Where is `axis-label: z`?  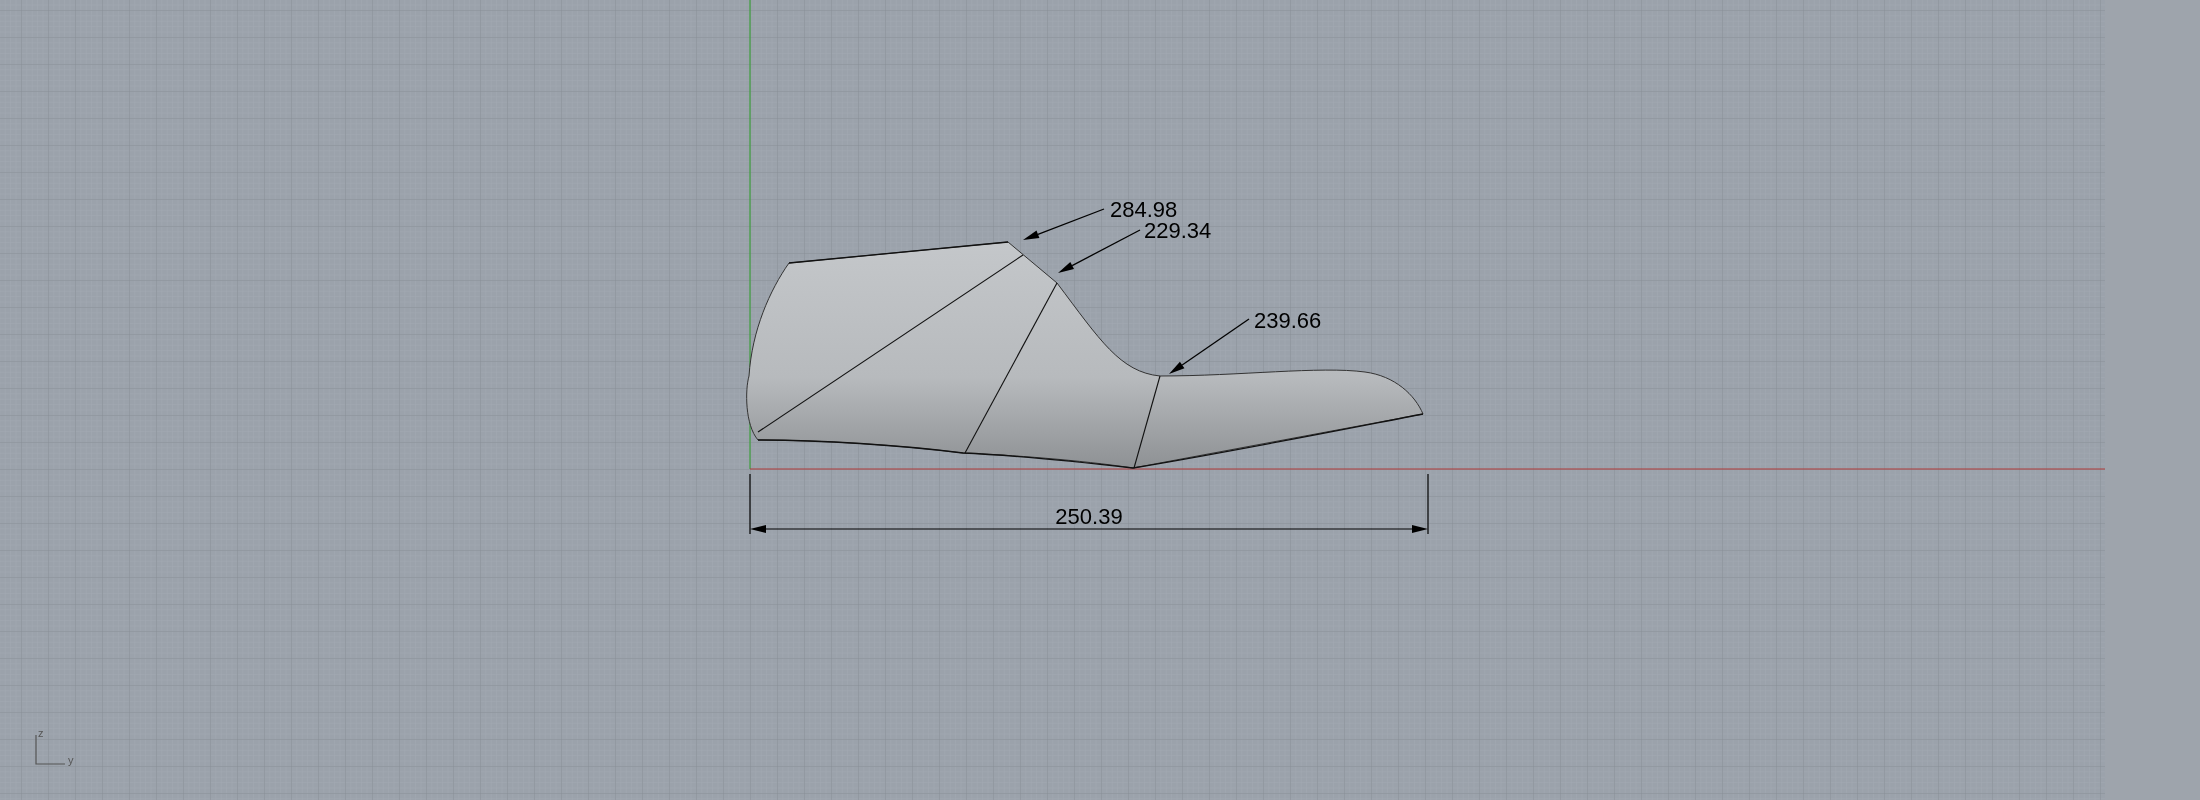
axis-label: z is located at coordinates (41, 733).